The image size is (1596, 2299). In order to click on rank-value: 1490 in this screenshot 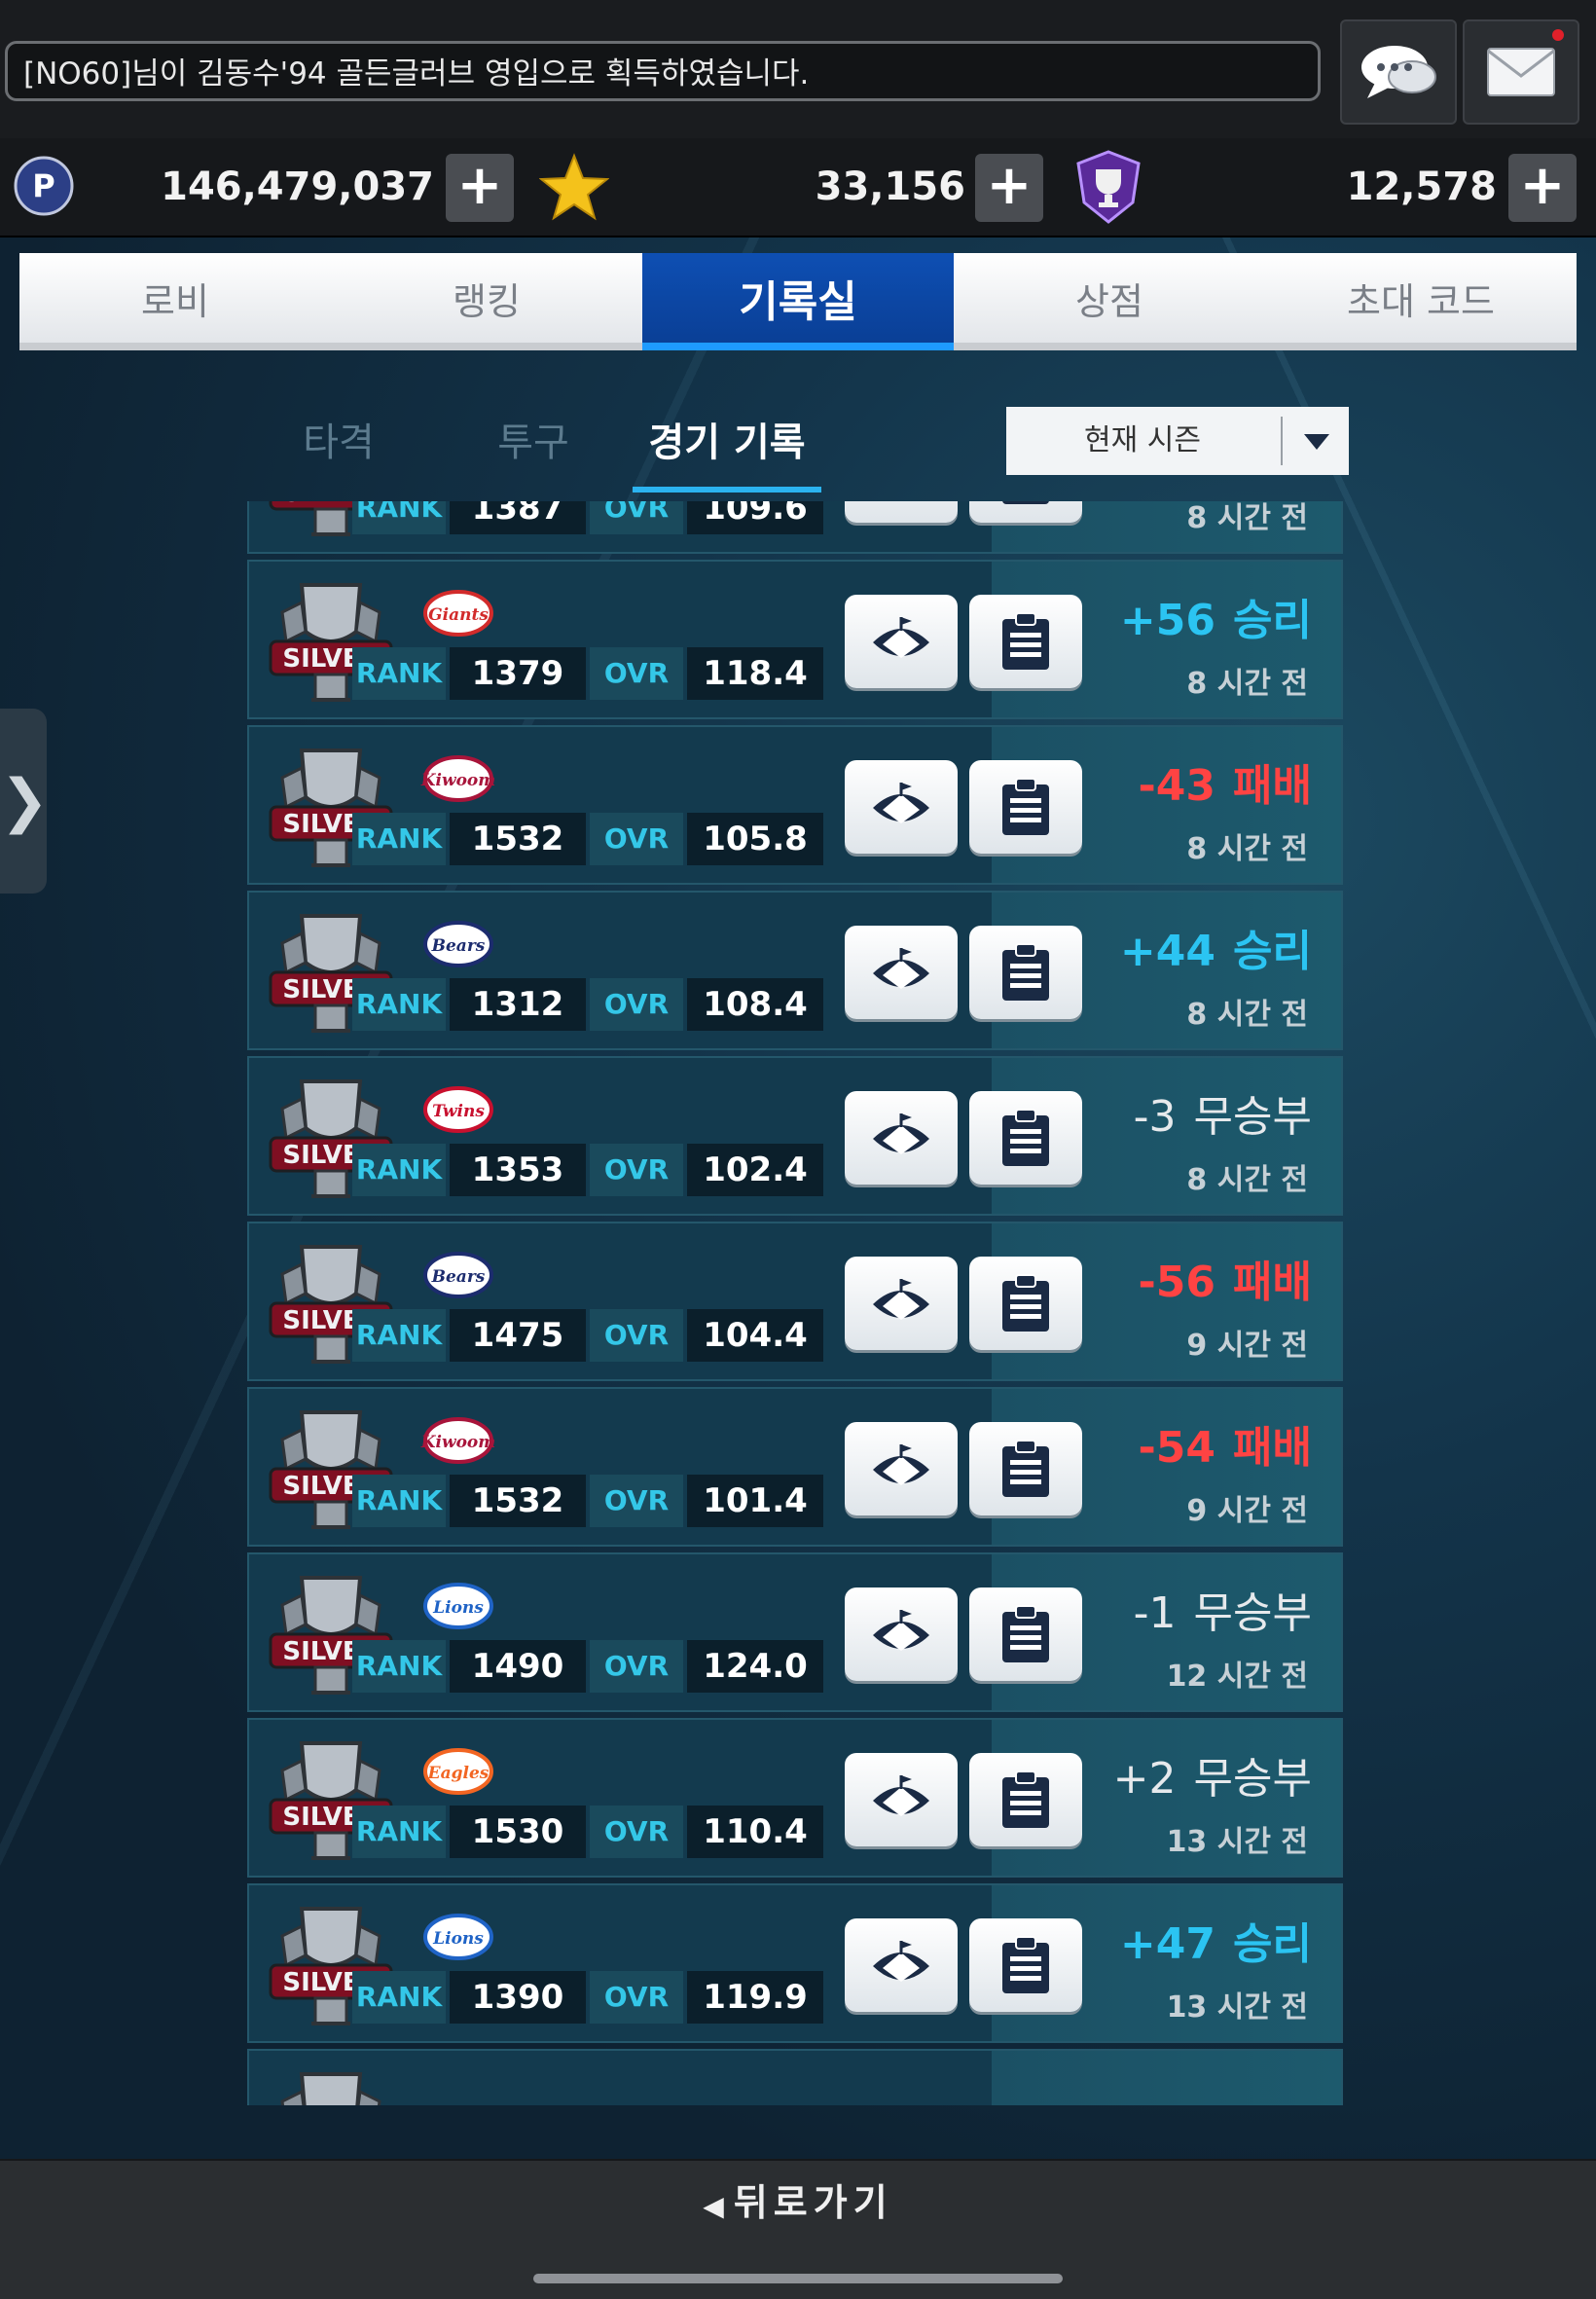, I will do `click(518, 1667)`.